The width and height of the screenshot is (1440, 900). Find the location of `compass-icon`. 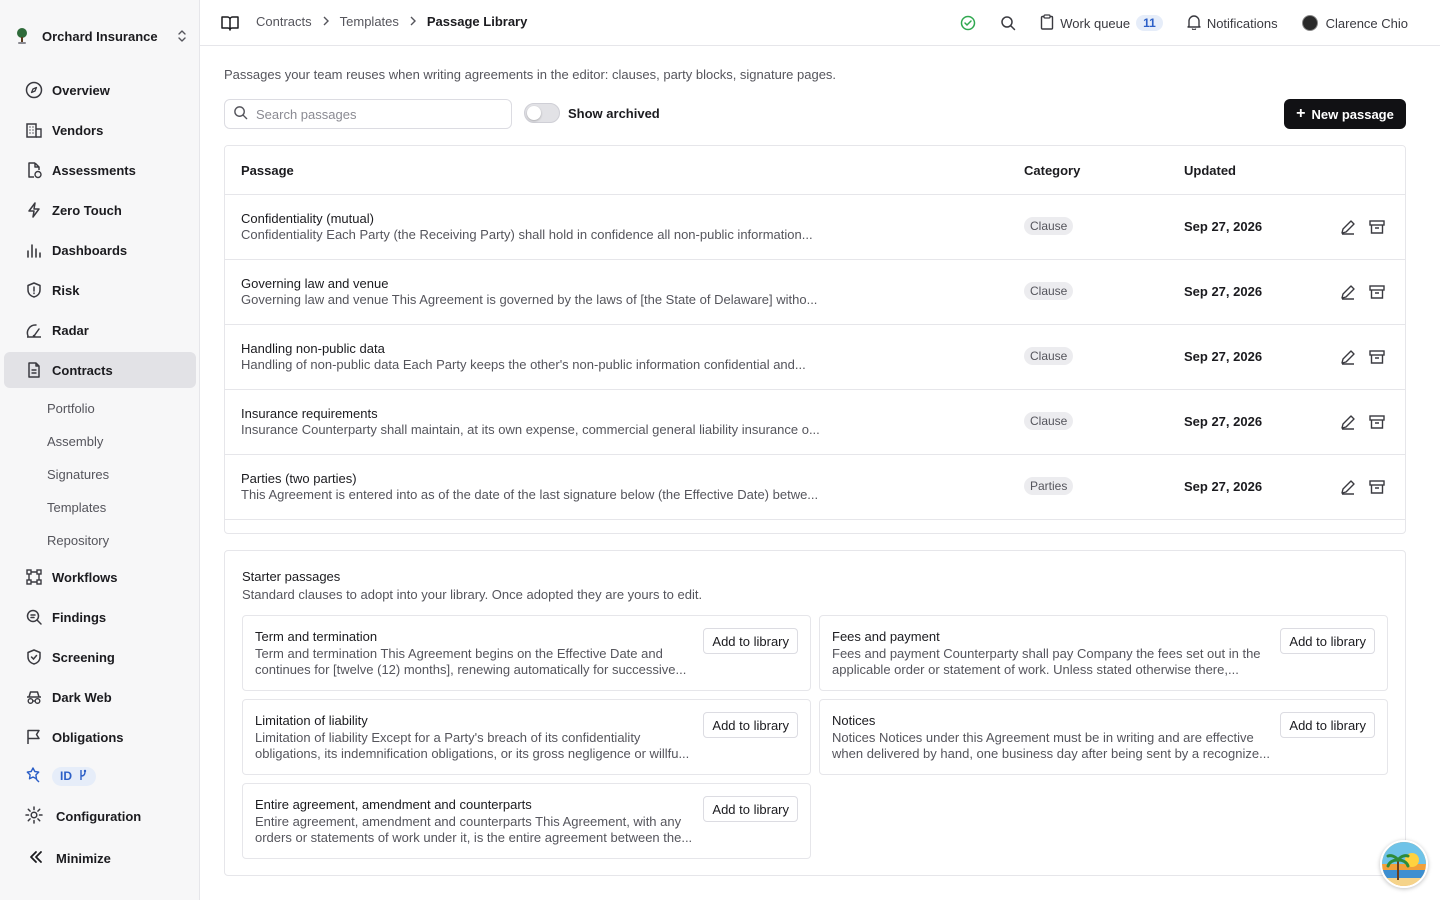

compass-icon is located at coordinates (34, 90).